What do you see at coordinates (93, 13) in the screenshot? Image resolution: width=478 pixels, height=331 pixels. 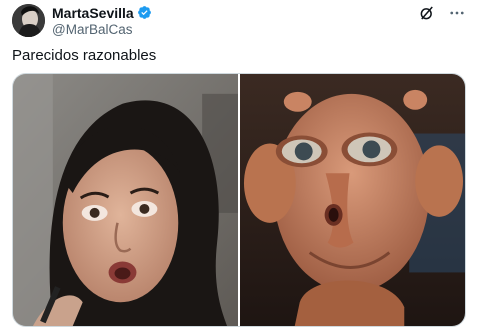 I see `author-display-name: MartaSevilla` at bounding box center [93, 13].